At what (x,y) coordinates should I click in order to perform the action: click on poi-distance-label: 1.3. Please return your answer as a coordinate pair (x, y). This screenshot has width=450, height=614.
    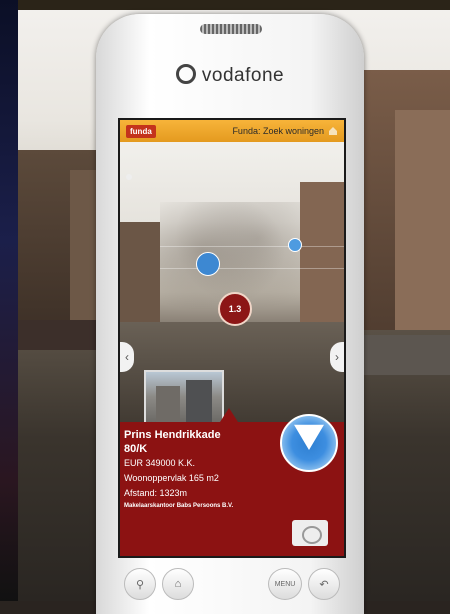
    Looking at the image, I should click on (235, 309).